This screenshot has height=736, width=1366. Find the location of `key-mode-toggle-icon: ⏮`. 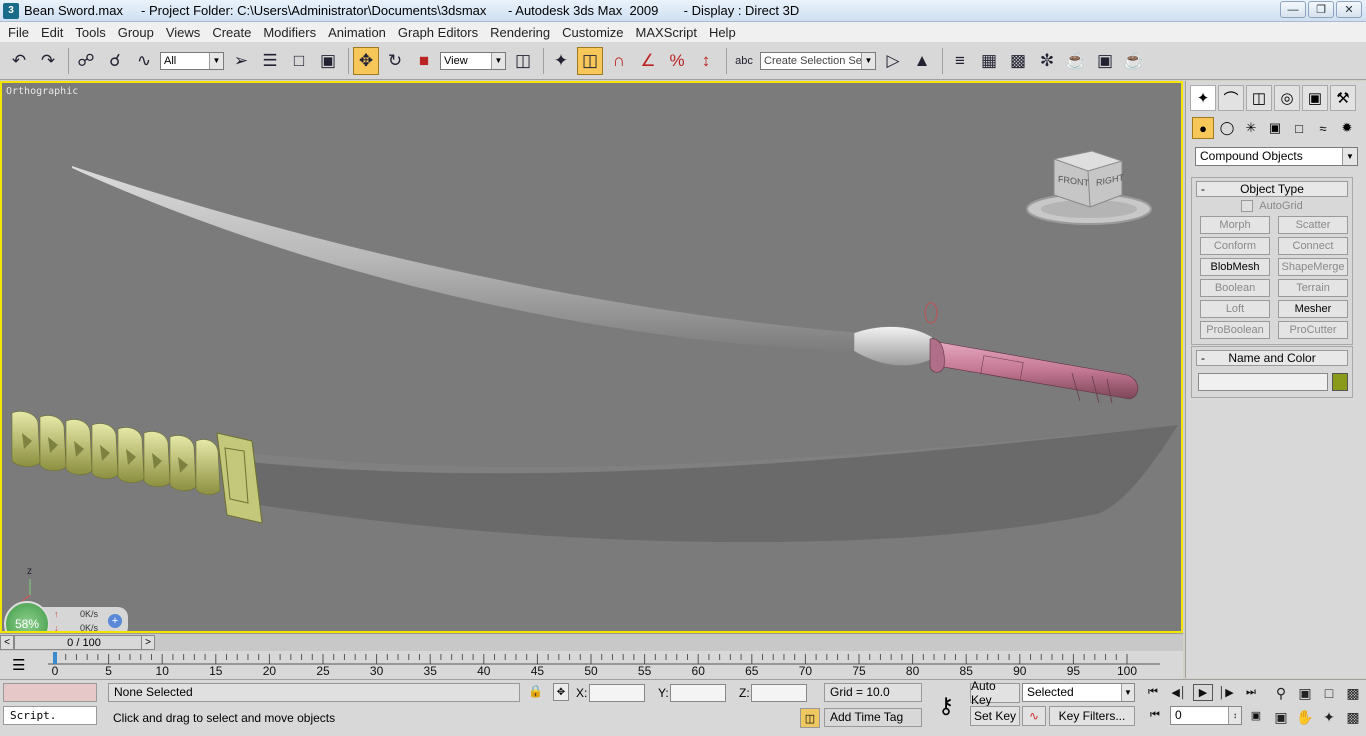

key-mode-toggle-icon: ⏮ is located at coordinates (1155, 715).